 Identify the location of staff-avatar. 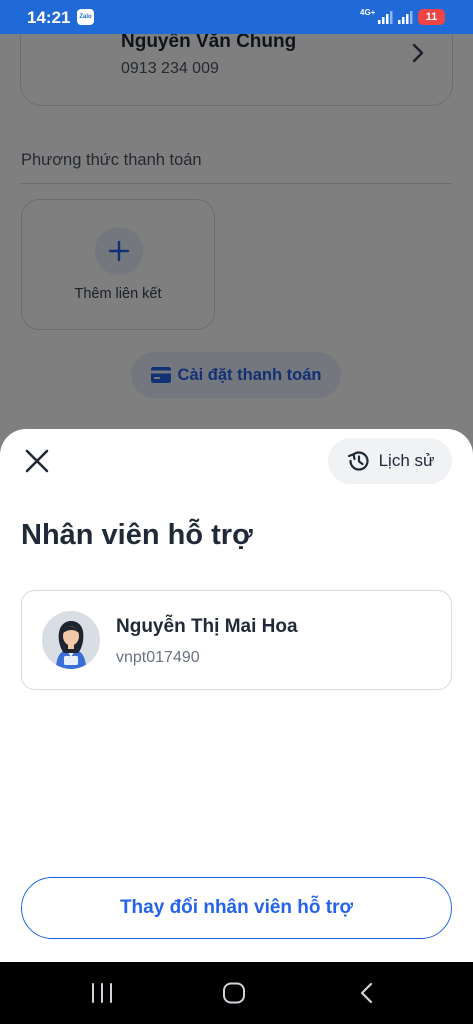
(71, 640).